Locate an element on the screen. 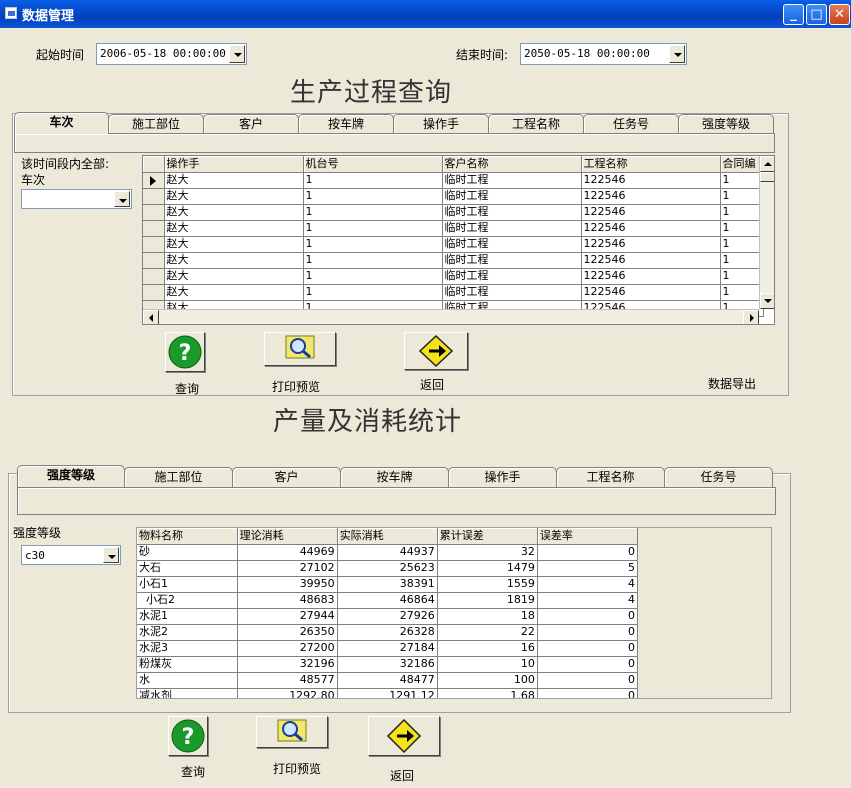  table-row: 水泥1 27944 27926 18 0 is located at coordinates (388, 616).